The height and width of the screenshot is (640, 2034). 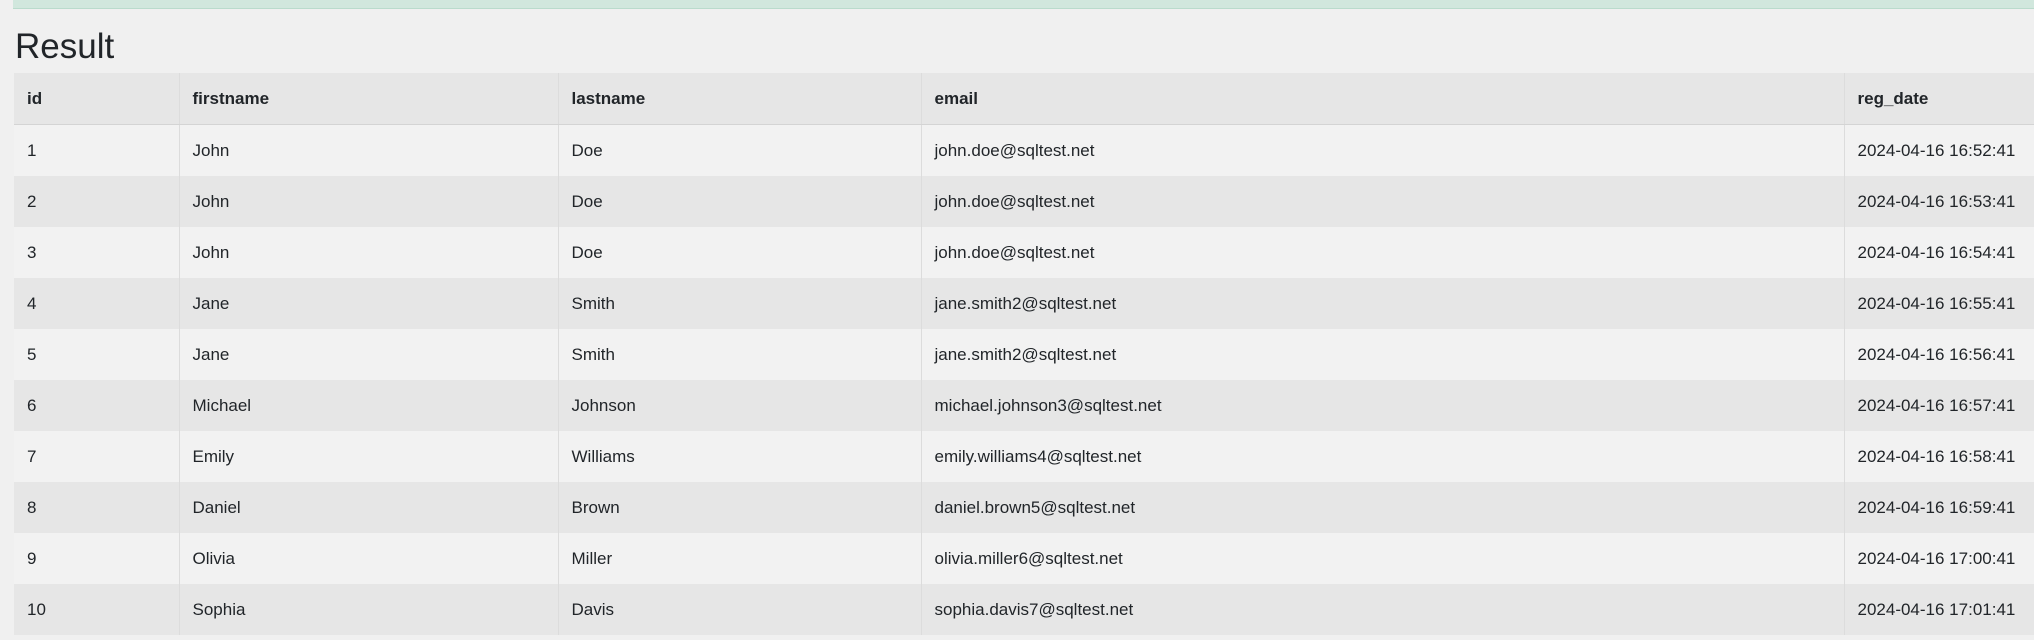 What do you see at coordinates (739, 609) in the screenshot?
I see `cell-lastname: Davis` at bounding box center [739, 609].